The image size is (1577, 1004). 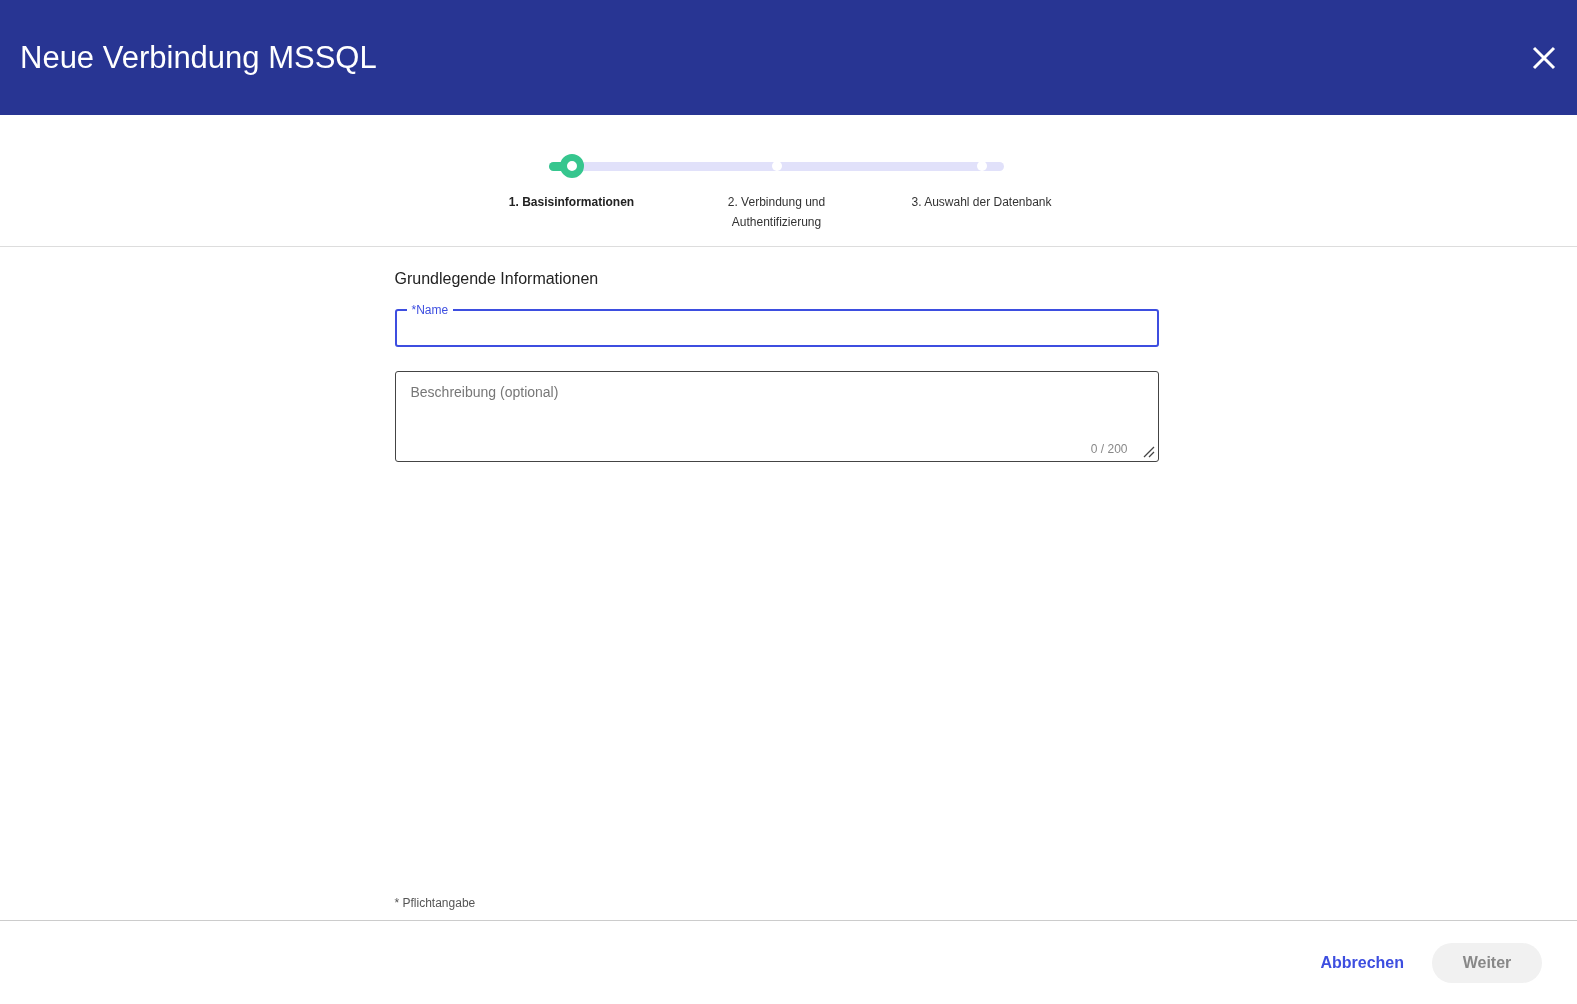 I want to click on resize-handle-icon, so click(x=1148, y=452).